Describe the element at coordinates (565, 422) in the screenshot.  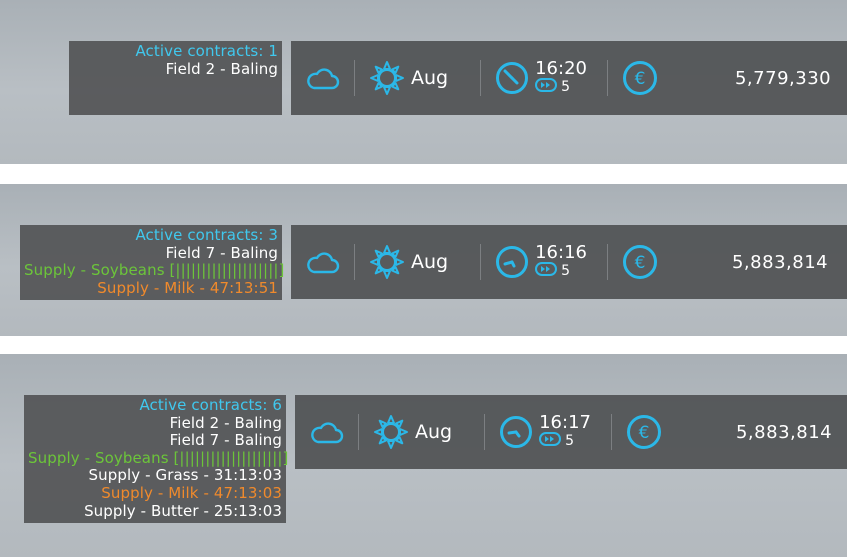
I see `clock-time: 16:17` at that location.